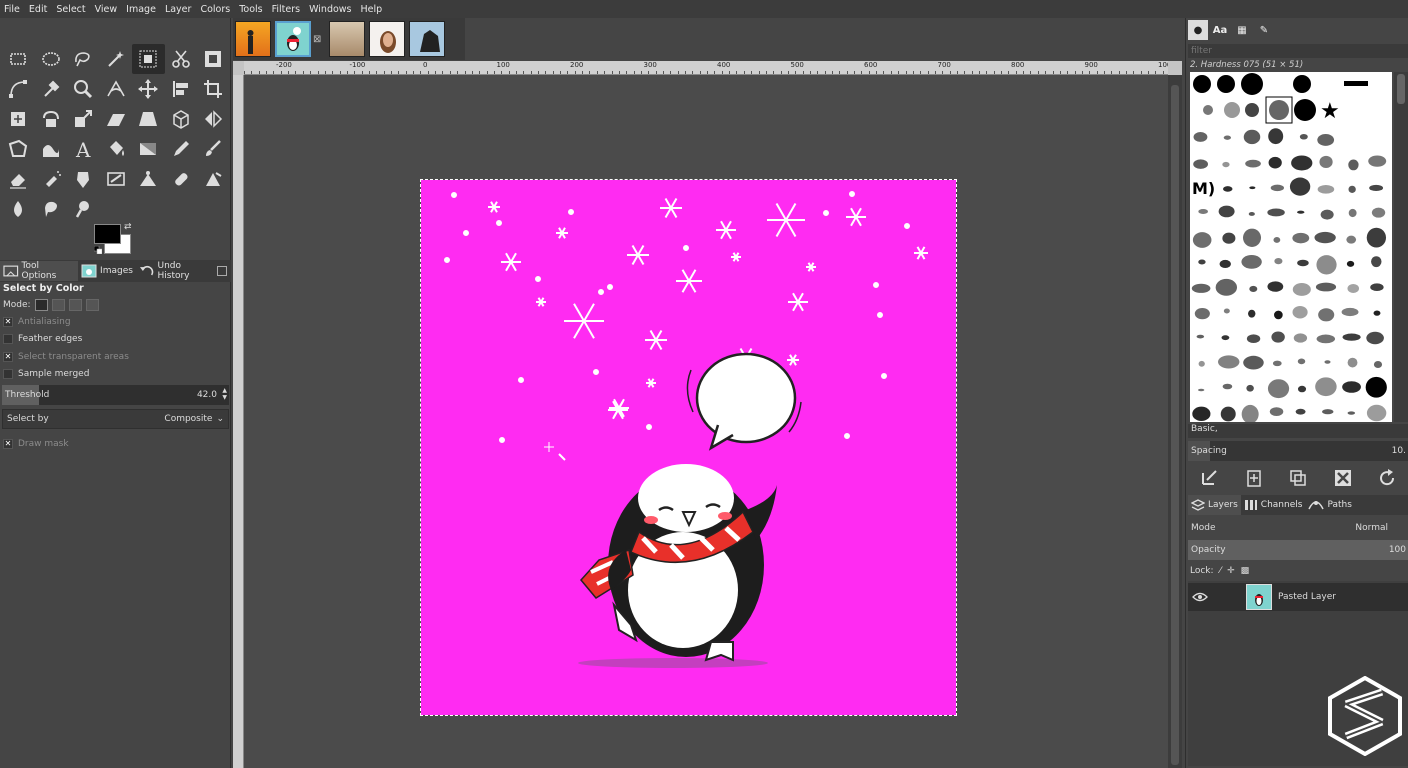  I want to click on opacity-slider: Opacity 100, so click(1298, 550).